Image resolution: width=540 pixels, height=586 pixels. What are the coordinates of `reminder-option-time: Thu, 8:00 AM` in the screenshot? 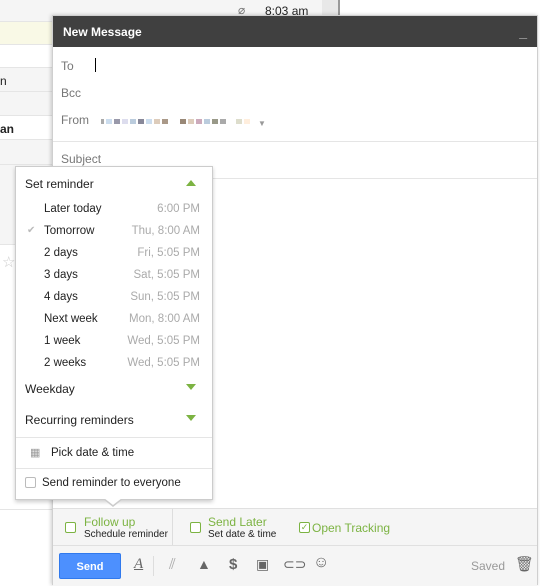 It's located at (165, 231).